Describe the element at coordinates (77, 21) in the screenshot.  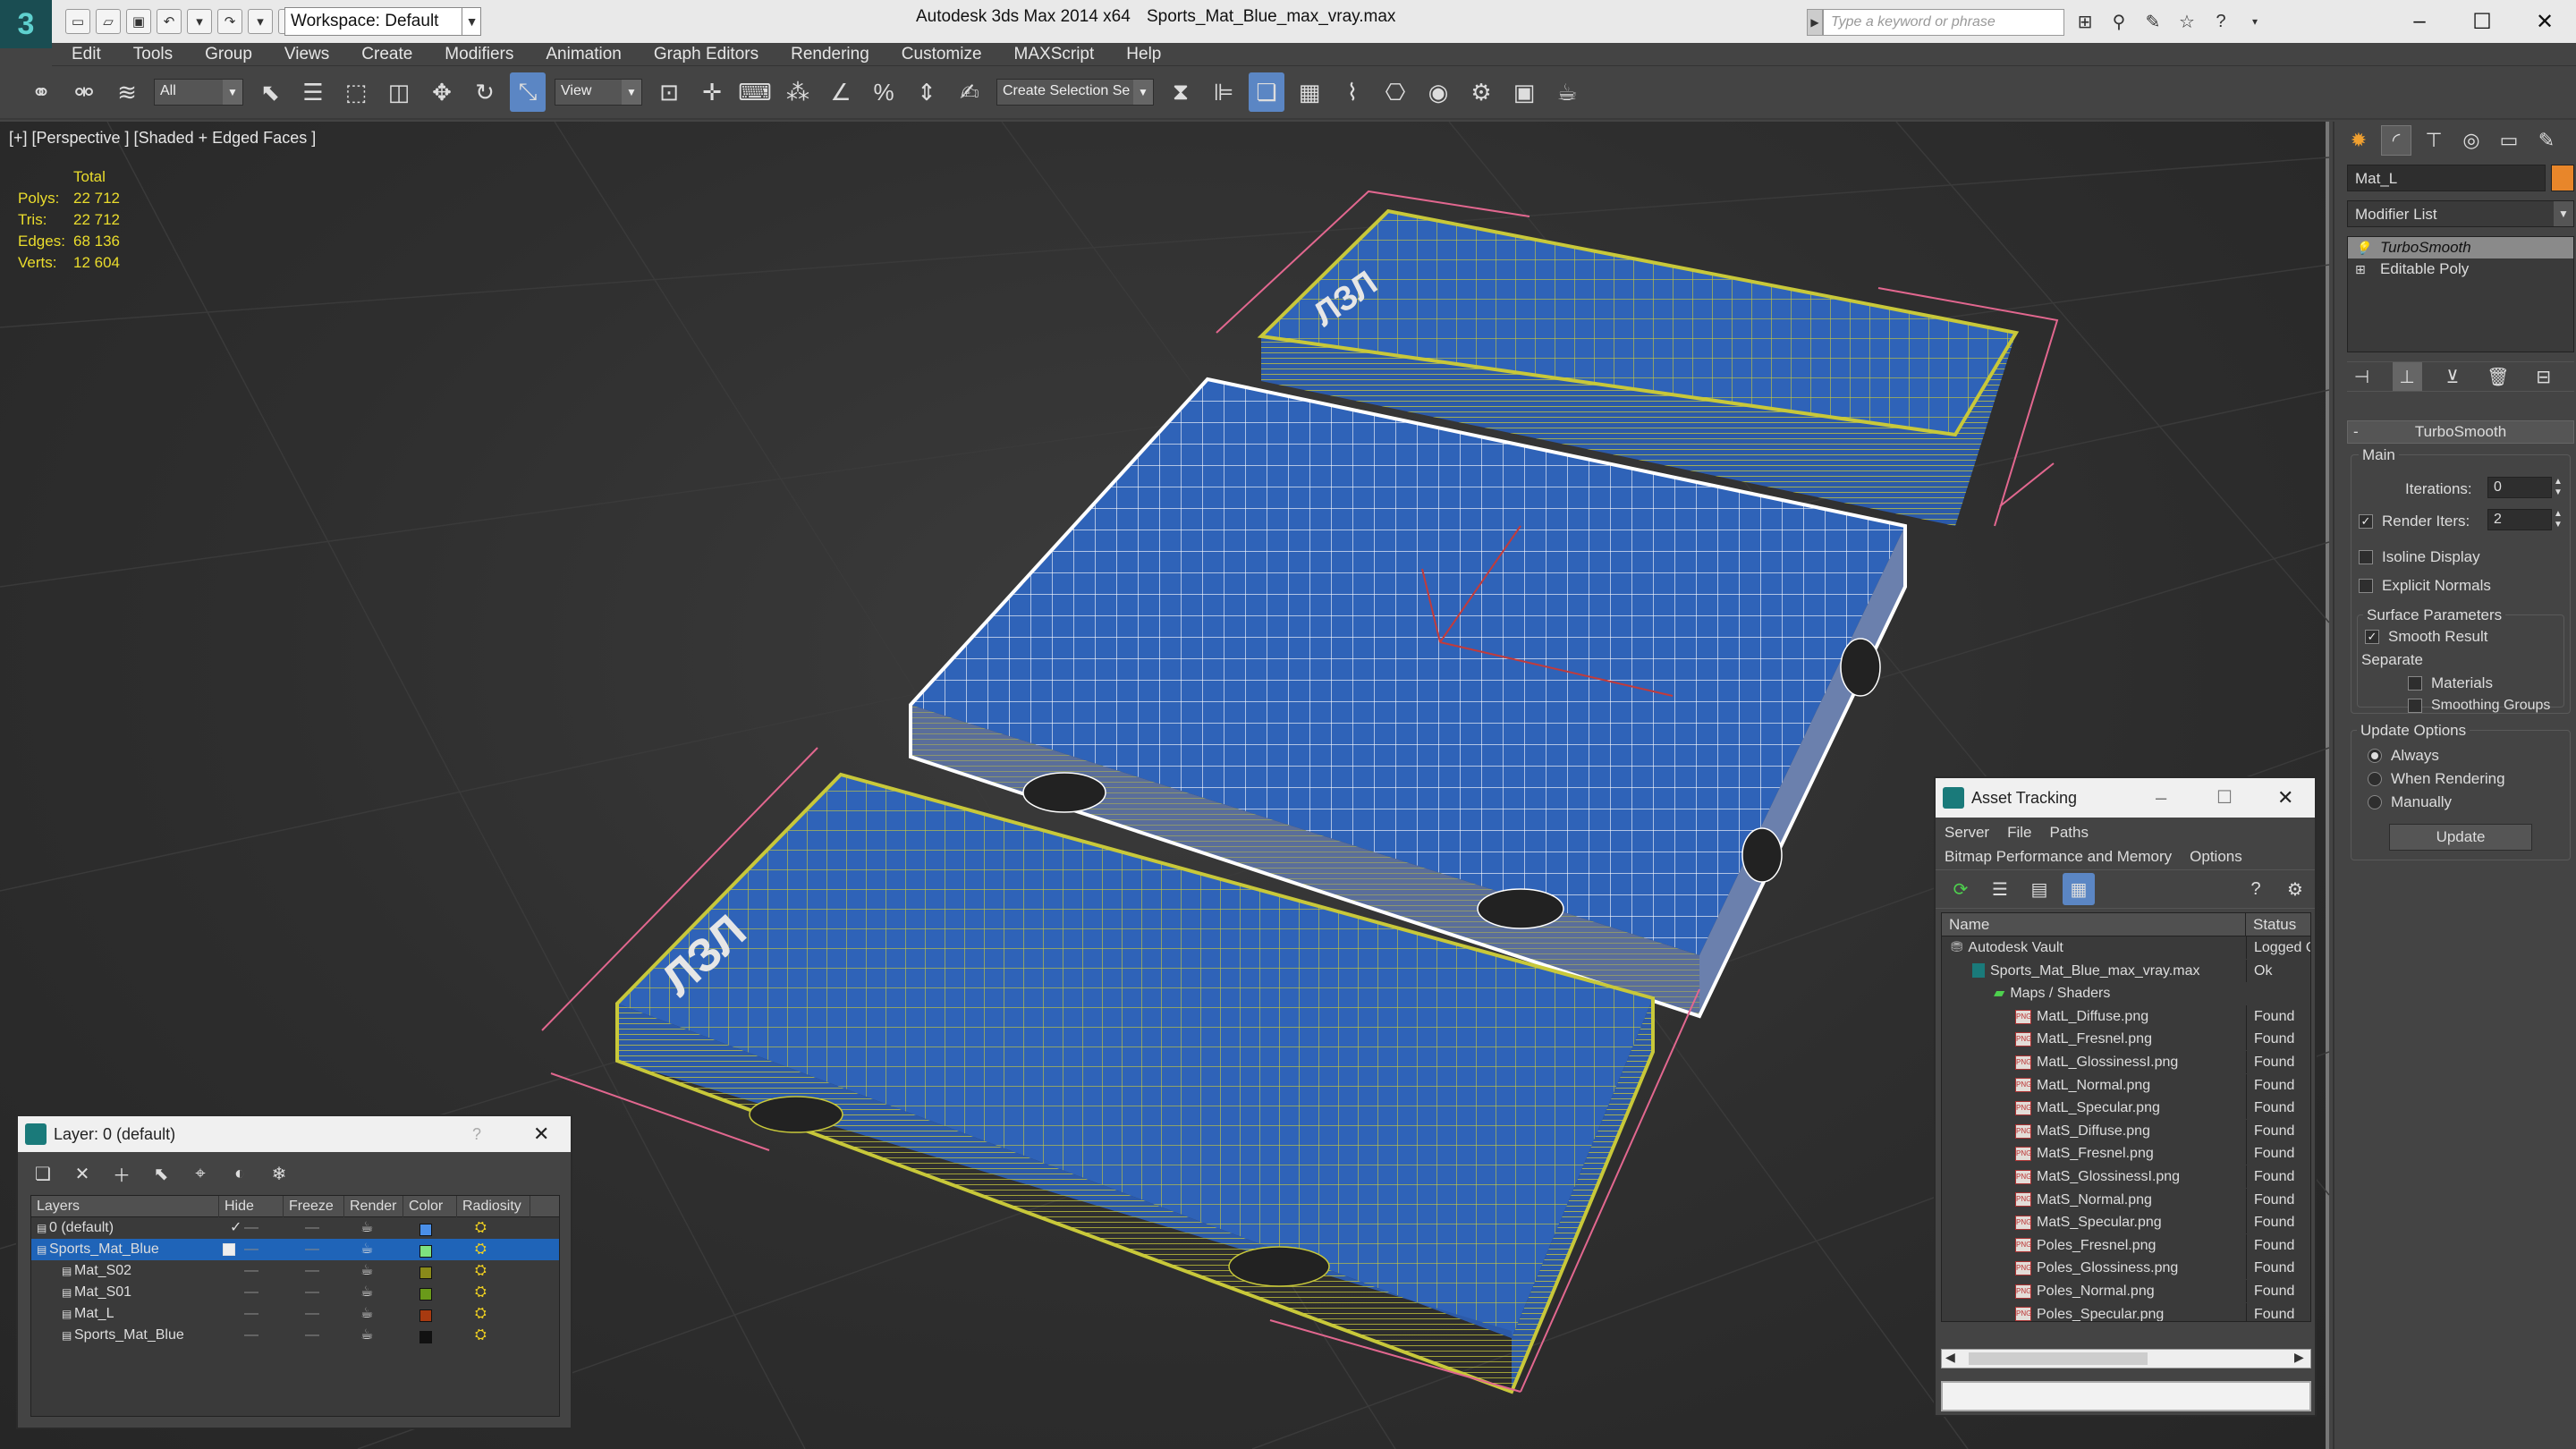
I see `new-file-icon: ▭` at that location.